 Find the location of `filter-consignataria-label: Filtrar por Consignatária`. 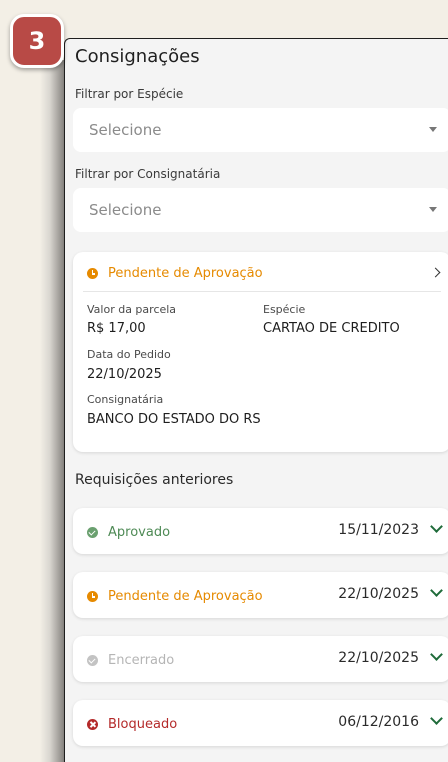

filter-consignataria-label: Filtrar por Consignatária is located at coordinates (148, 174).